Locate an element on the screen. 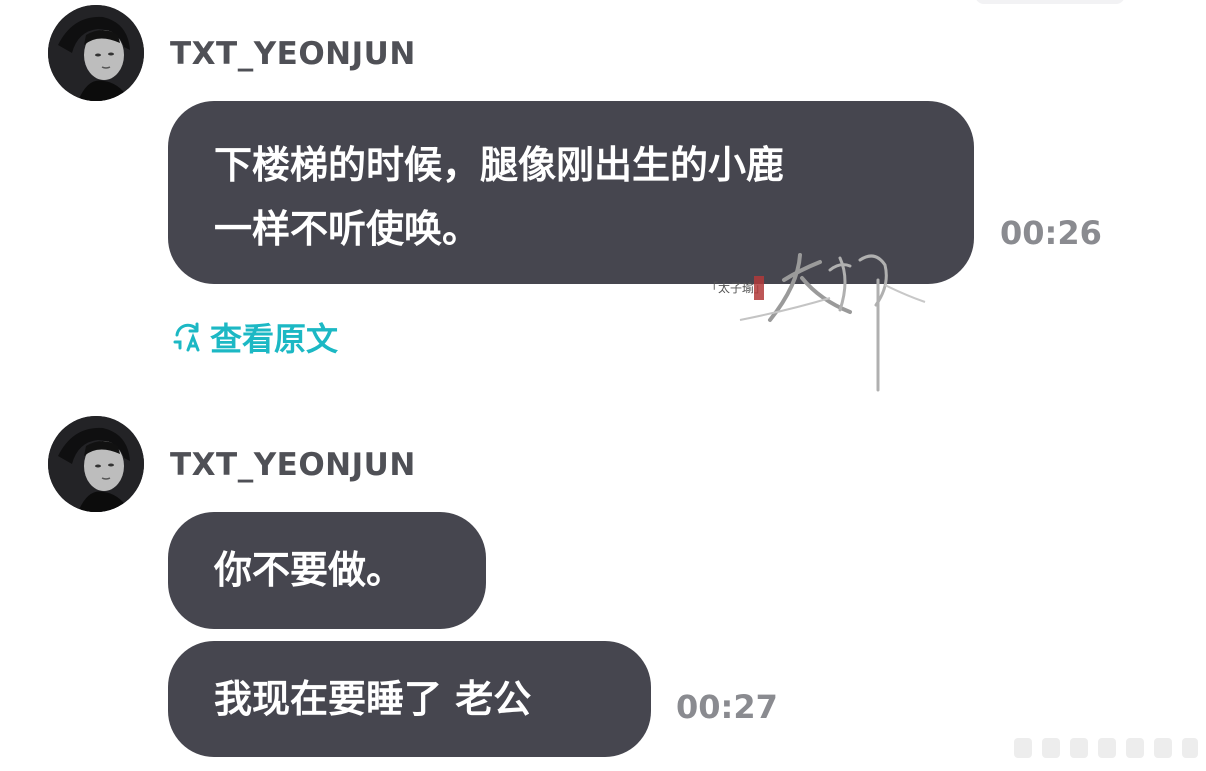 Image resolution: width=1206 pixels, height=771 pixels. message-bubble: 你不要做。 is located at coordinates (327, 570).